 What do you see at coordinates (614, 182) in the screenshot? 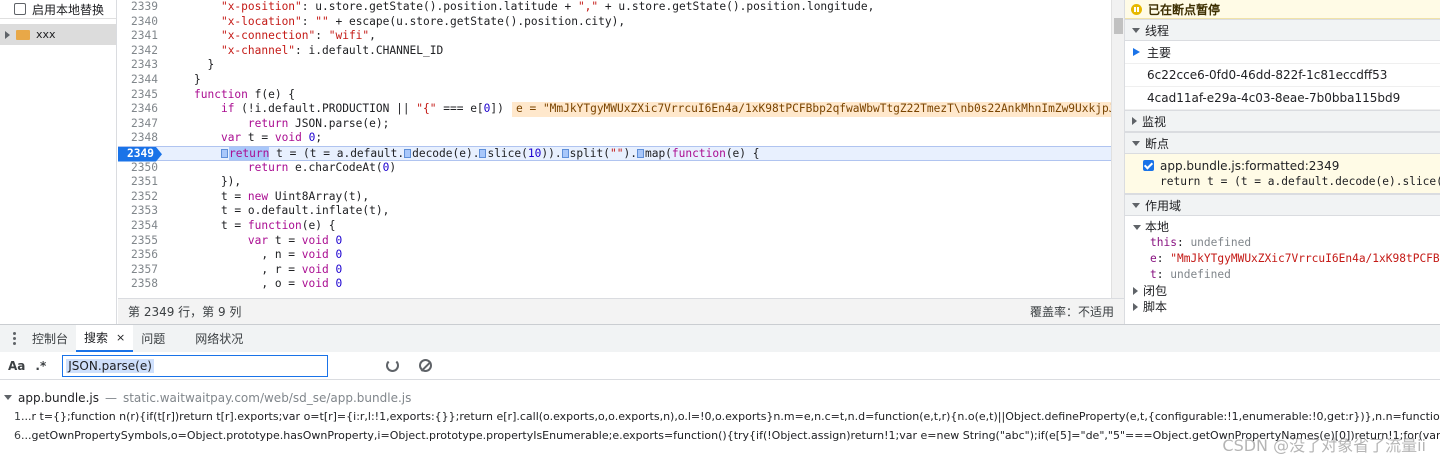
I see `code-line: 2351 }),` at bounding box center [614, 182].